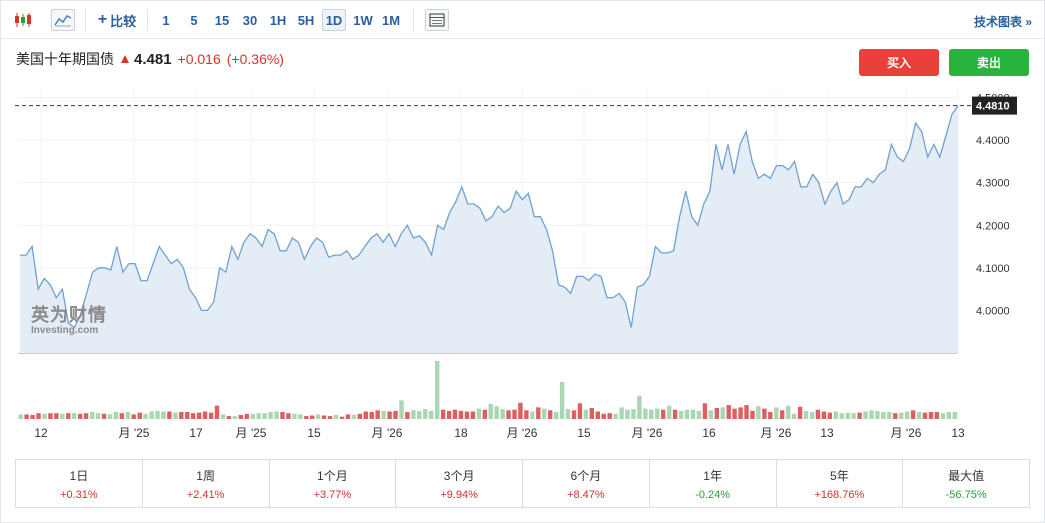 This screenshot has width=1045, height=523. I want to click on period-1w: 1周 +2.41%, so click(206, 483).